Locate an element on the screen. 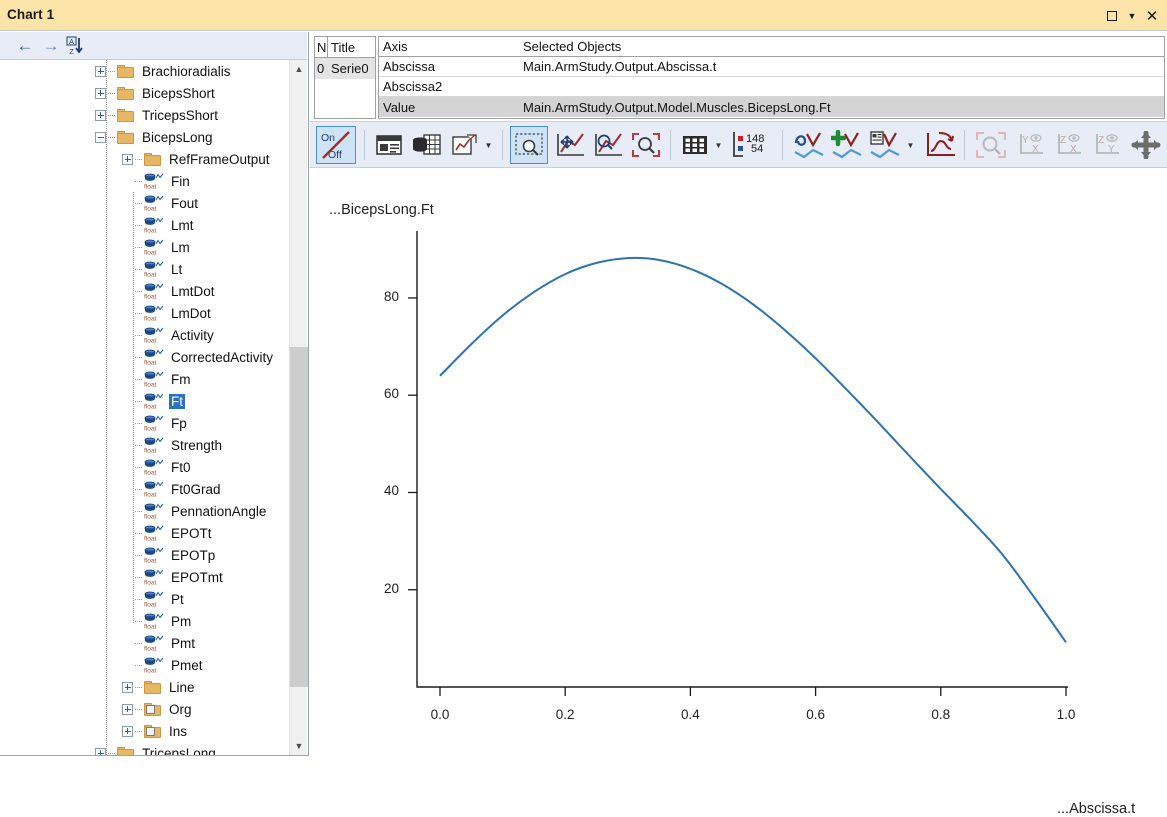 The width and height of the screenshot is (1167, 817). rectangle-zoom-button is located at coordinates (529, 145).